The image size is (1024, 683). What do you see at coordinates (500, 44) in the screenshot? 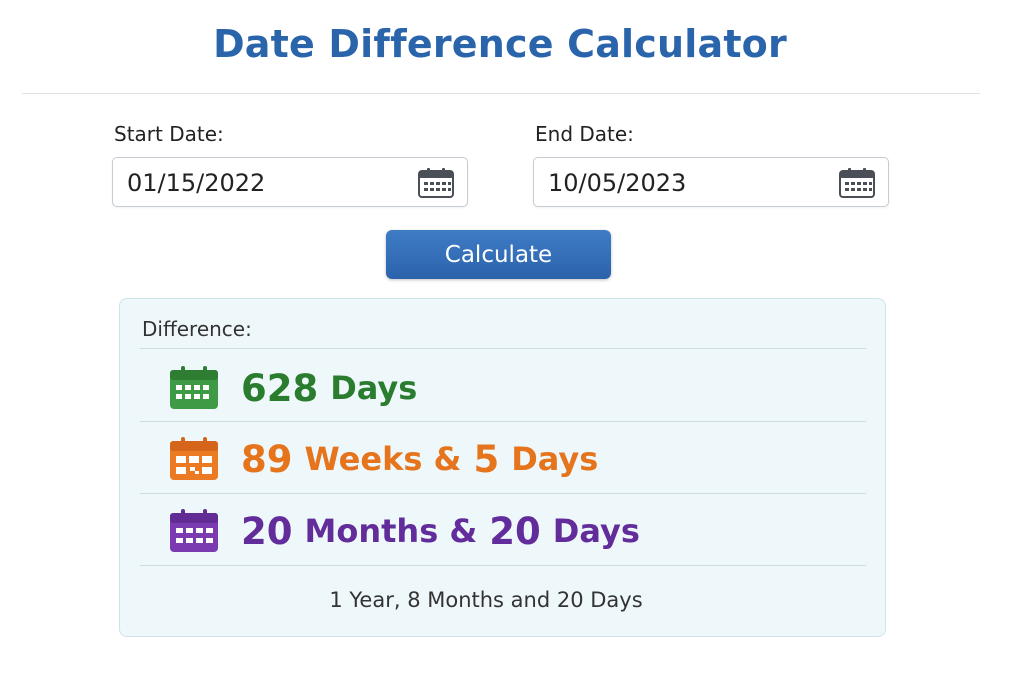
I see `page-title: Date Difference Calculator` at bounding box center [500, 44].